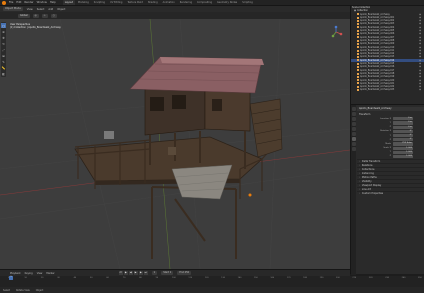  I want to click on outliner-item-label: Apollo_Boardwalk_Archway.023, so click(377, 90).